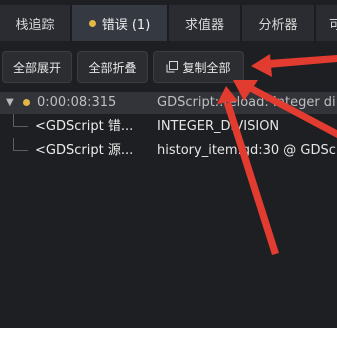  I want to click on expand-all-label: 全部展开, so click(36, 67).